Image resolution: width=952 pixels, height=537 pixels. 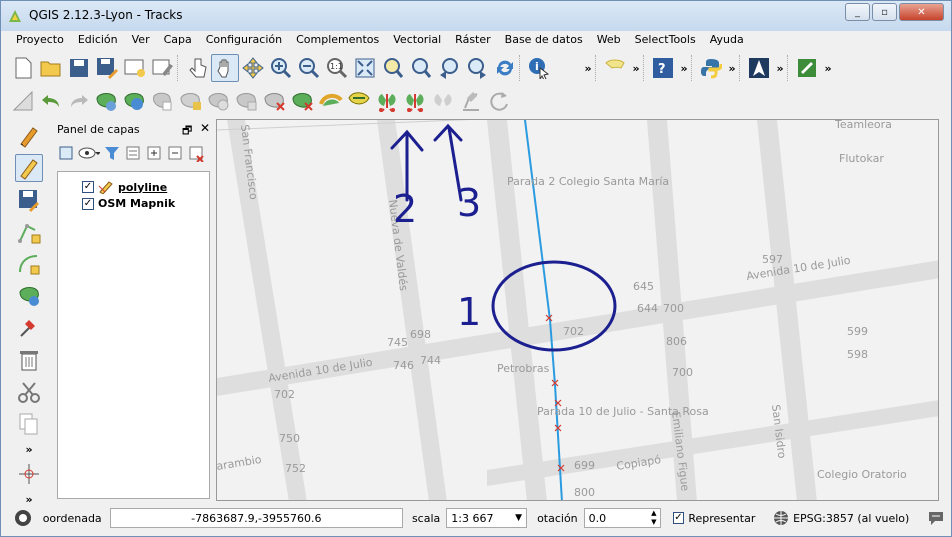 I want to click on offset-curve-icon, so click(x=303, y=101).